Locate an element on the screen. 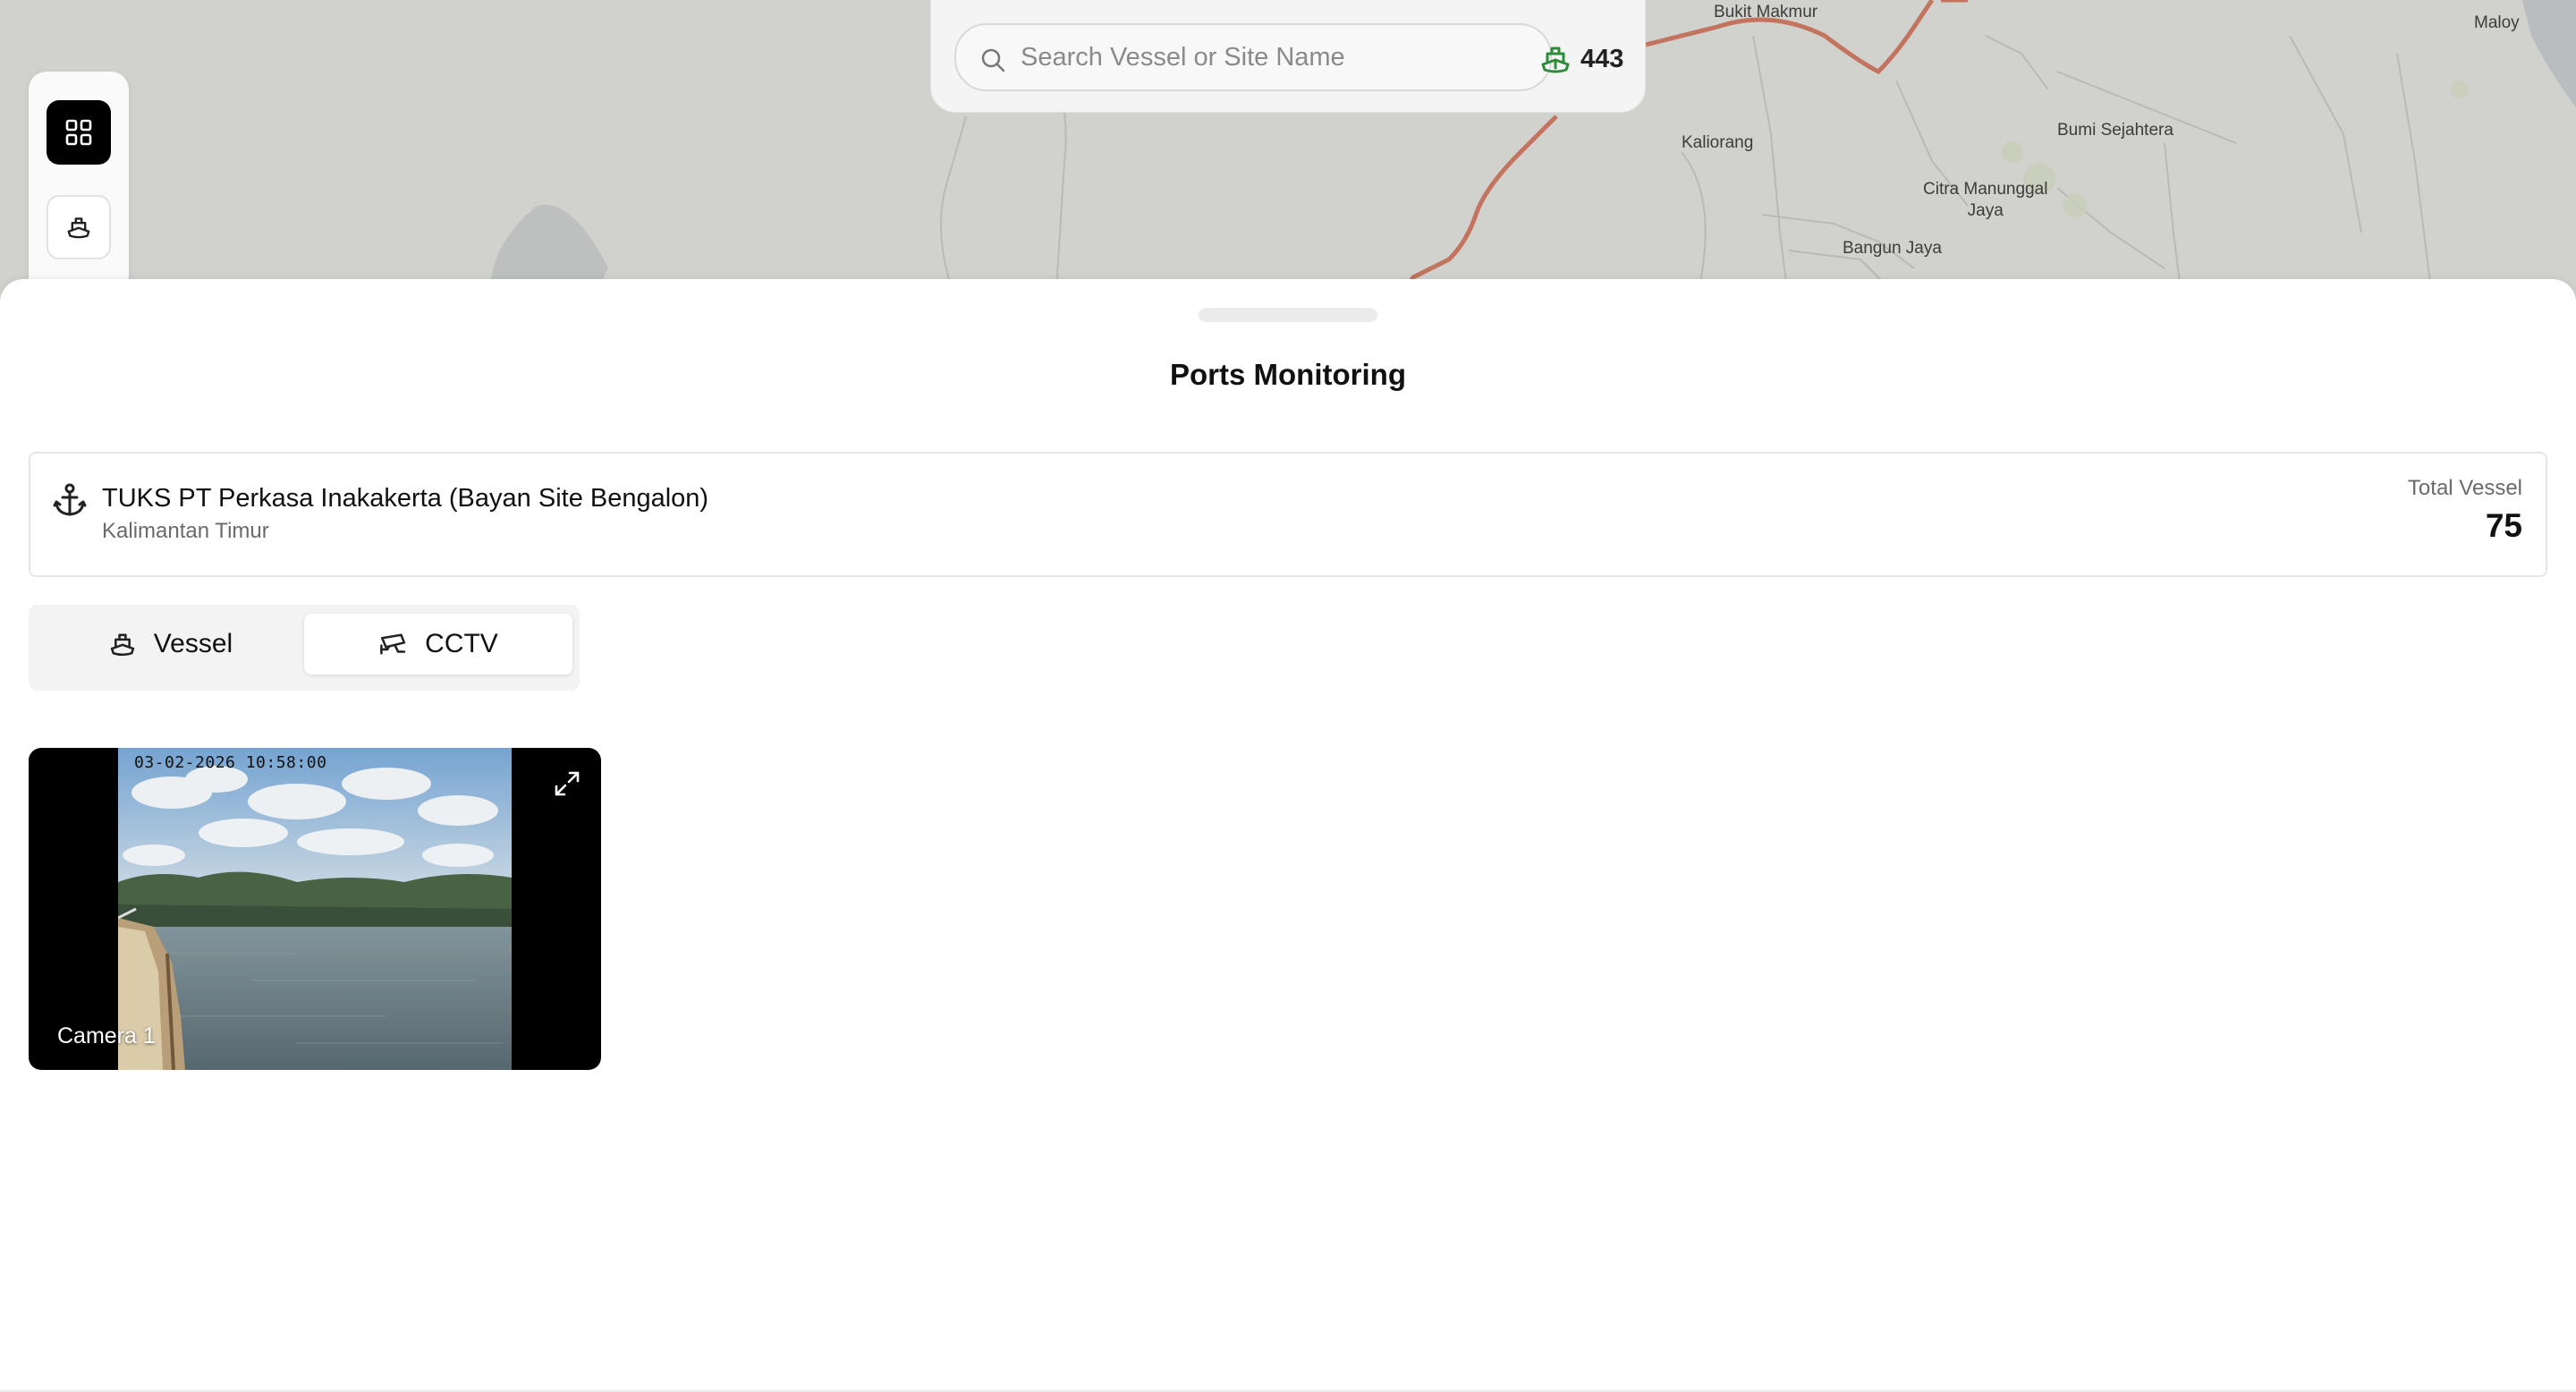 The height and width of the screenshot is (1392, 2576). tab-cctv-label: CCTV is located at coordinates (461, 643).